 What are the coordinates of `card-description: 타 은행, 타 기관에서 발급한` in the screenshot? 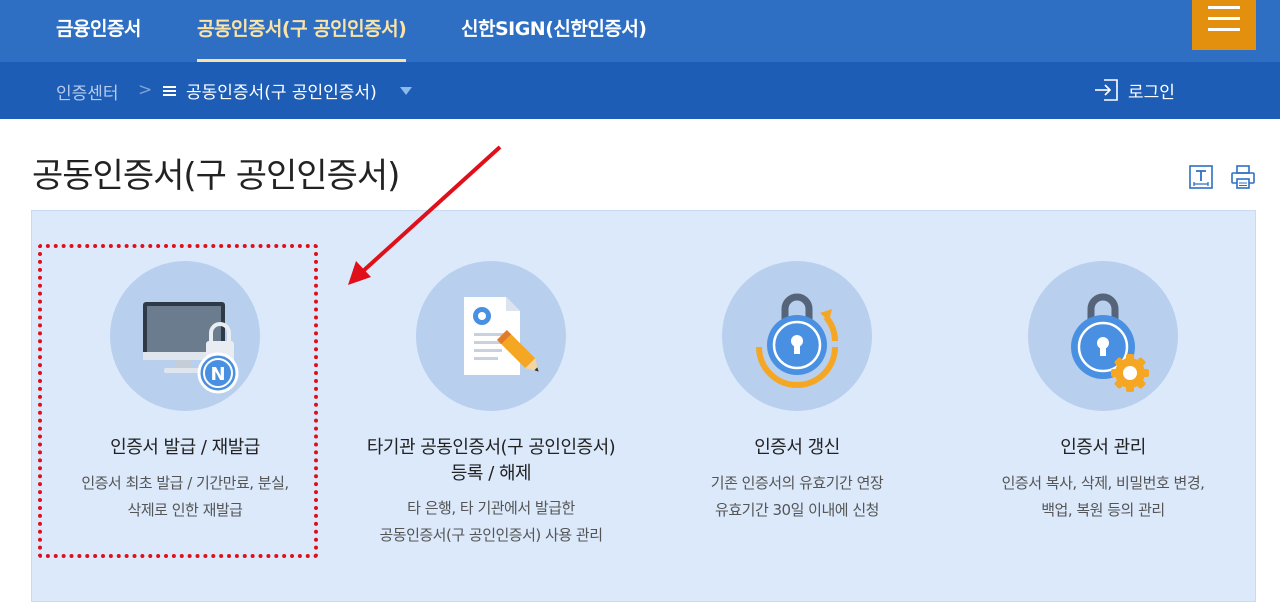 It's located at (491, 508).